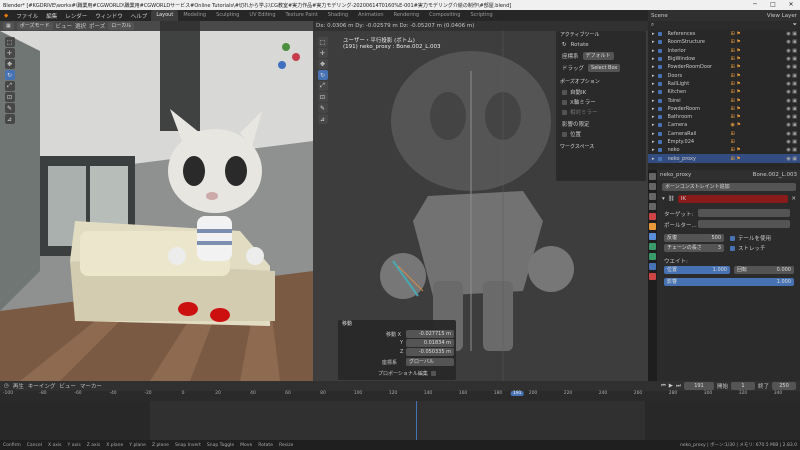 The image size is (800, 450). Describe the element at coordinates (430, 362) in the screenshot. I see `orientation-field: グローバル` at that location.